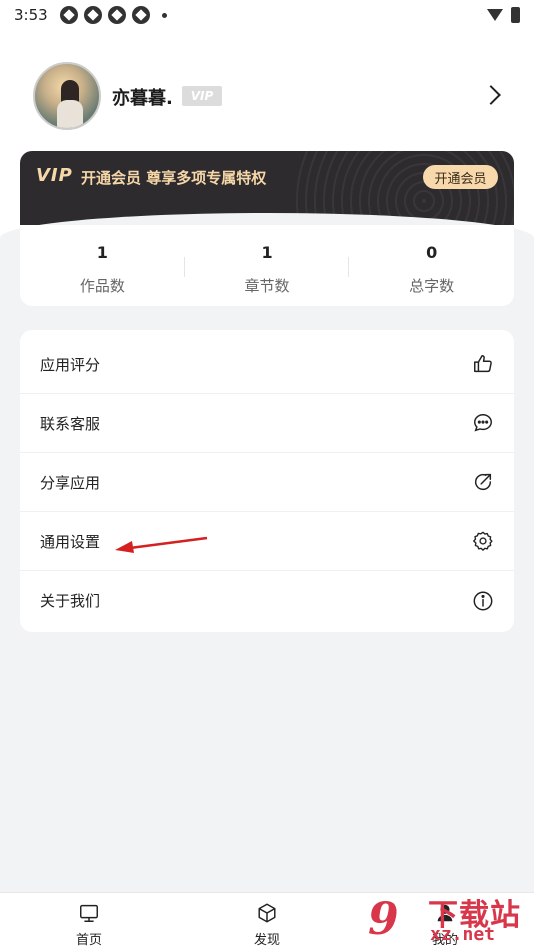 This screenshot has height=950, width=534. I want to click on username: 亦暮暮., so click(142, 98).